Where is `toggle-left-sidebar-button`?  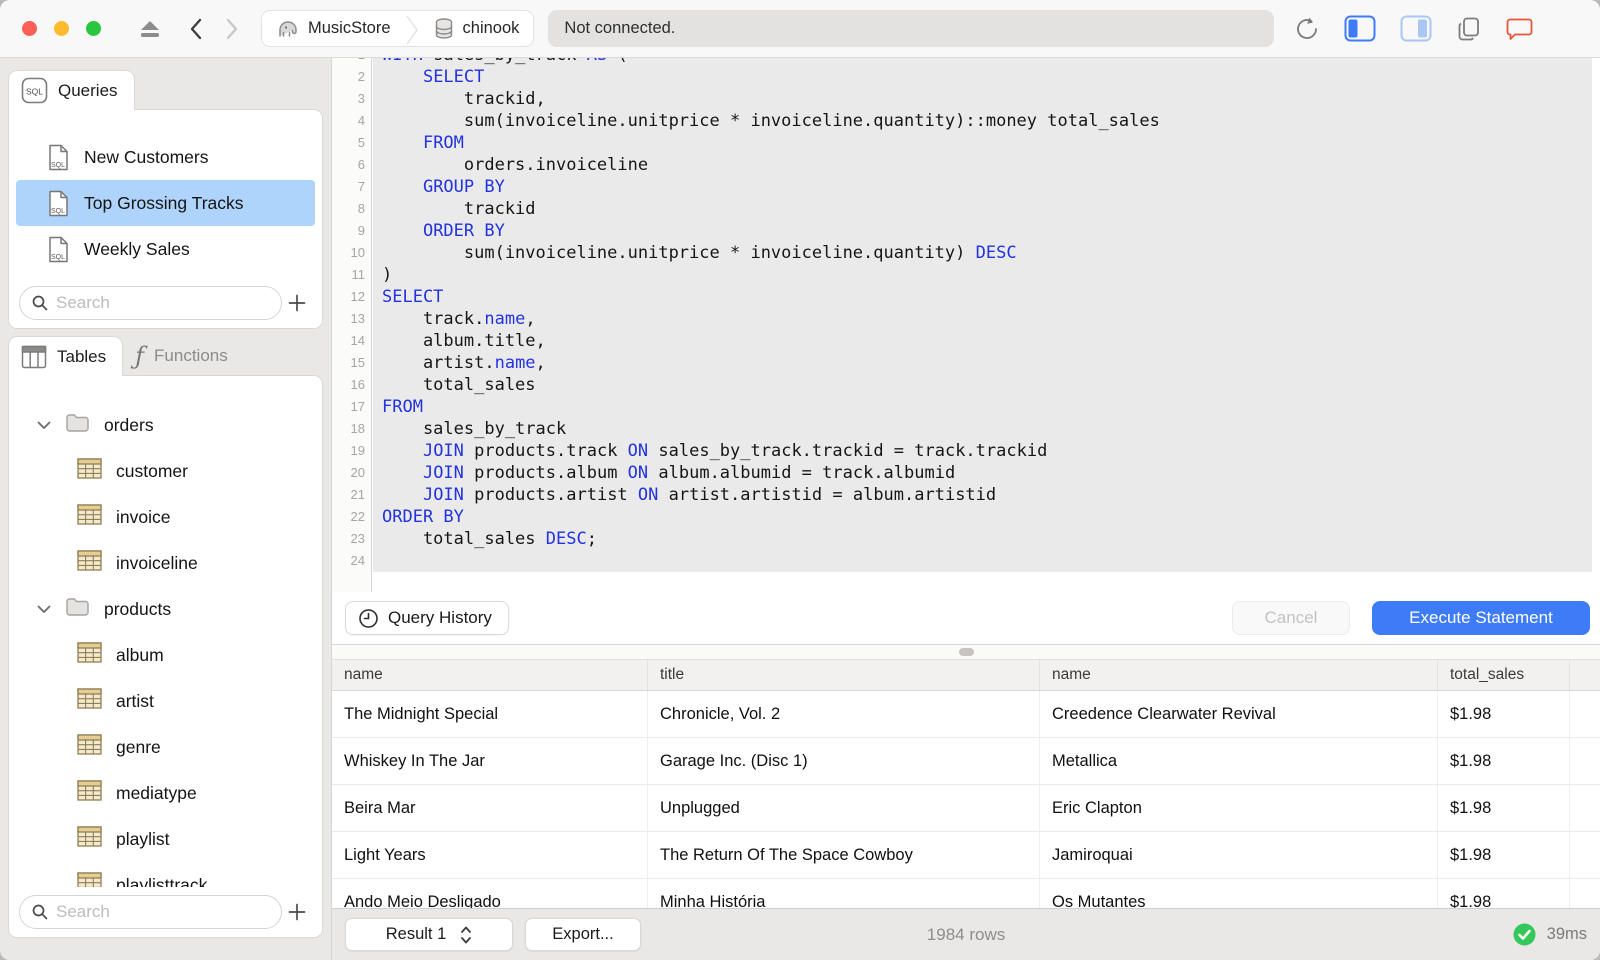
toggle-left-sidebar-button is located at coordinates (1360, 28).